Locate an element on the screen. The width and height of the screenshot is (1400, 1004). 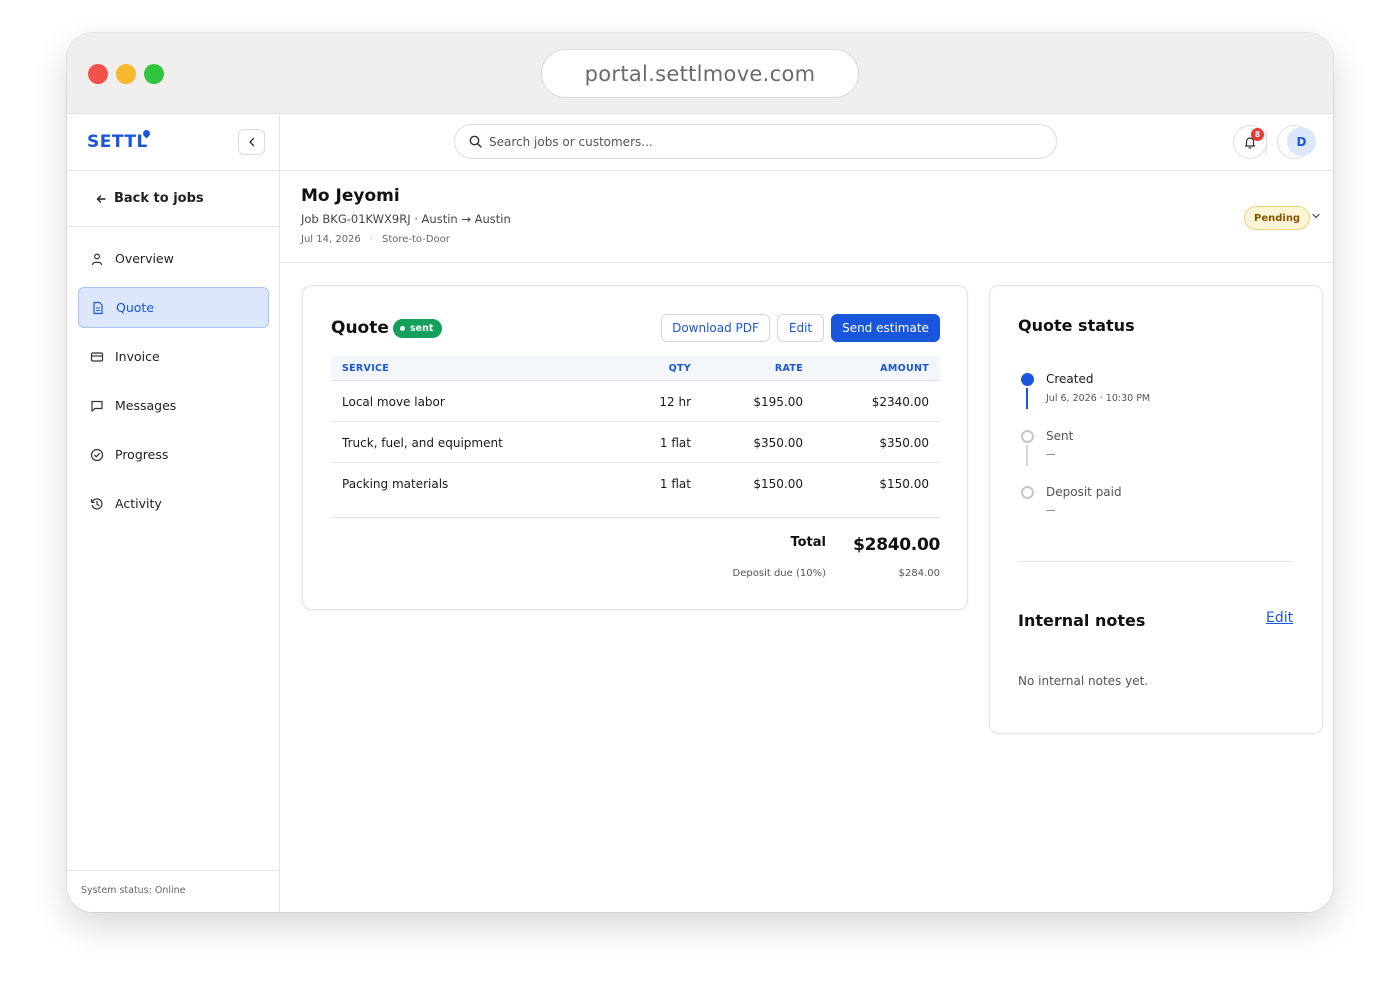
timeline-sub-deposit: — is located at coordinates (1051, 510).